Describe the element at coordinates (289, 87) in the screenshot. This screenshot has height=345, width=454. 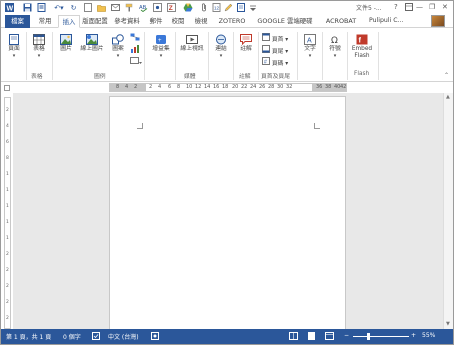
I see `ruler-tick-label: 32` at that location.